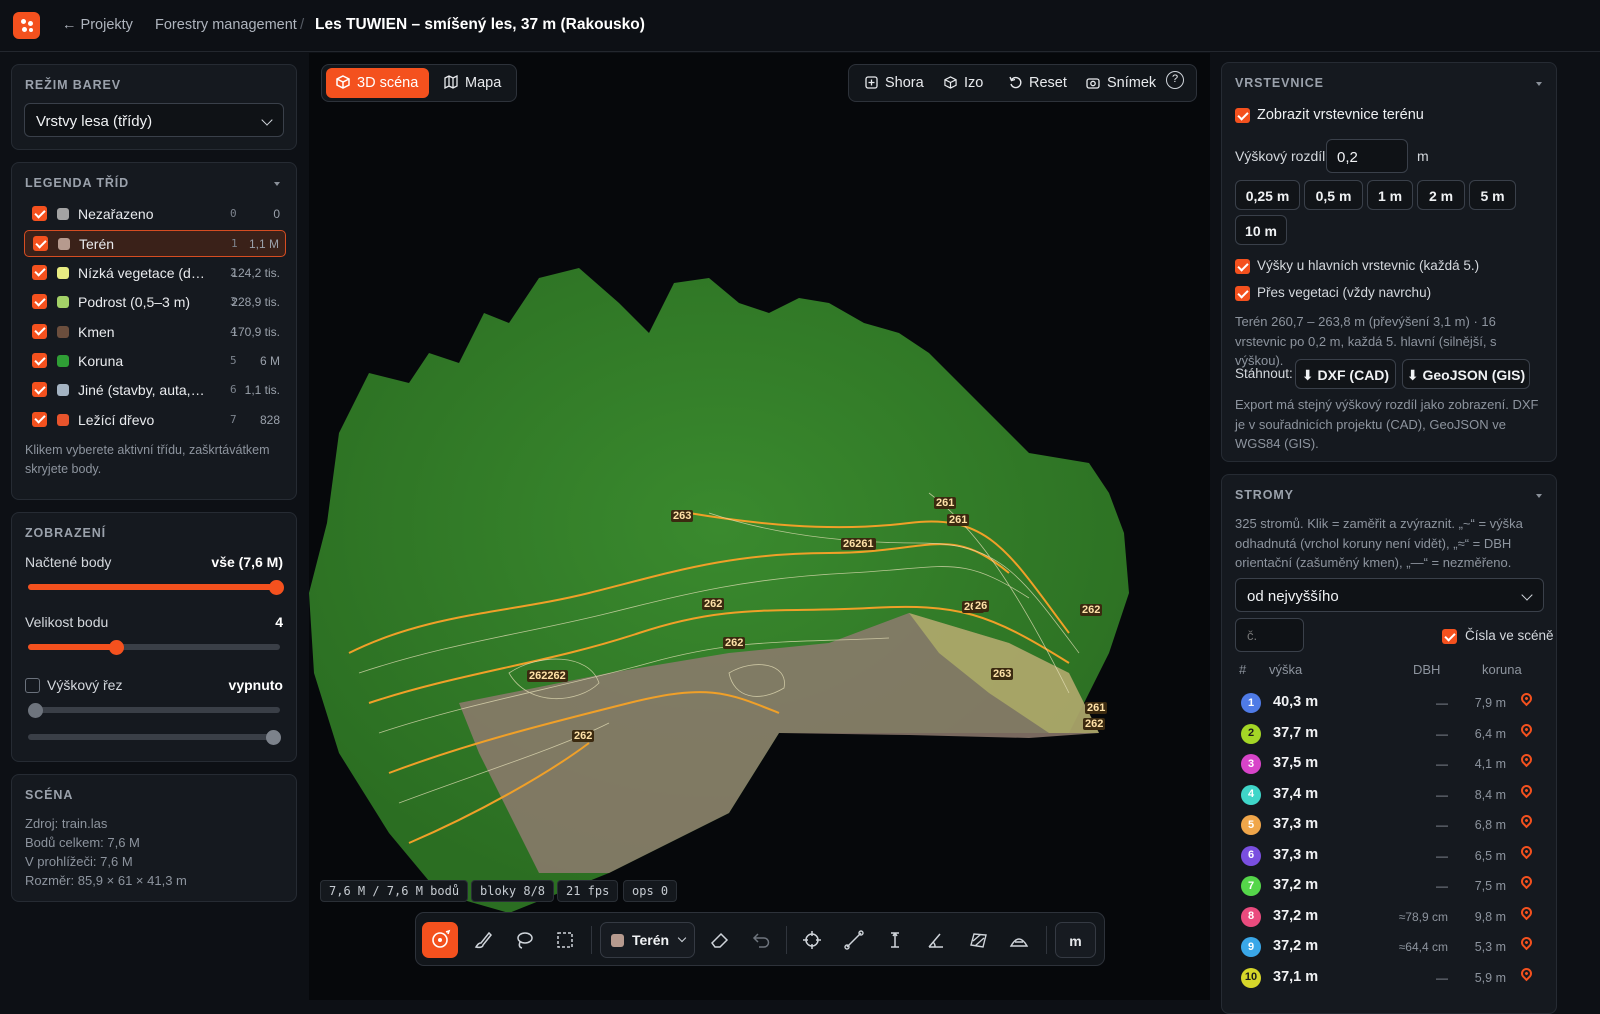 This screenshot has height=1014, width=1600. I want to click on snapshot-button: Snímek, so click(1121, 83).